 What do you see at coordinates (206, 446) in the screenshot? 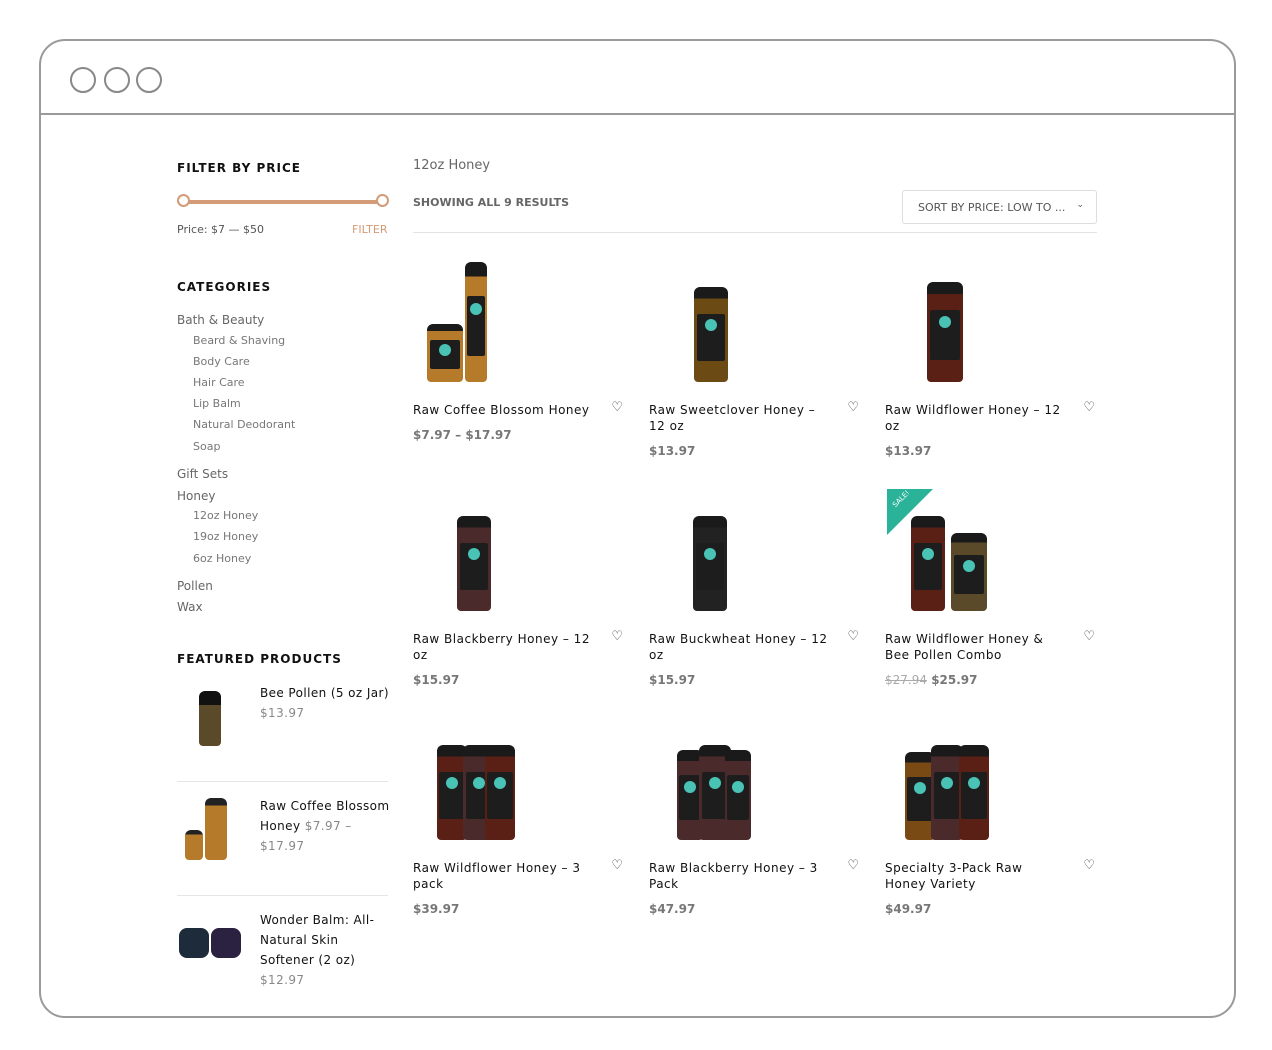
I see `category-soap: Soap` at bounding box center [206, 446].